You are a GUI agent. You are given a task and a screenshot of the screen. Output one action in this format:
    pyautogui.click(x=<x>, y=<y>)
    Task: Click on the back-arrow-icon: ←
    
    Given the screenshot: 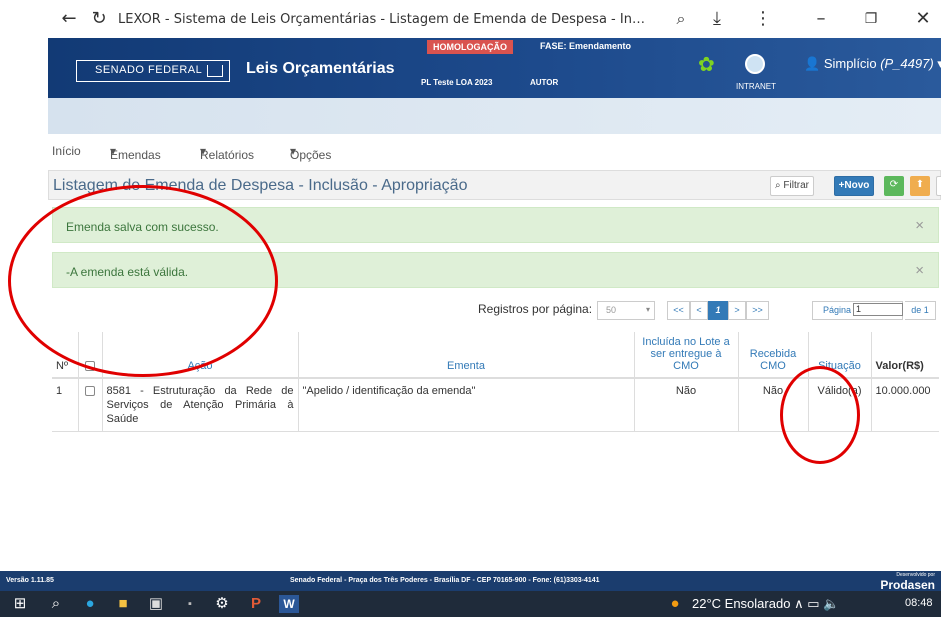 What is the action you would take?
    pyautogui.click(x=69, y=19)
    